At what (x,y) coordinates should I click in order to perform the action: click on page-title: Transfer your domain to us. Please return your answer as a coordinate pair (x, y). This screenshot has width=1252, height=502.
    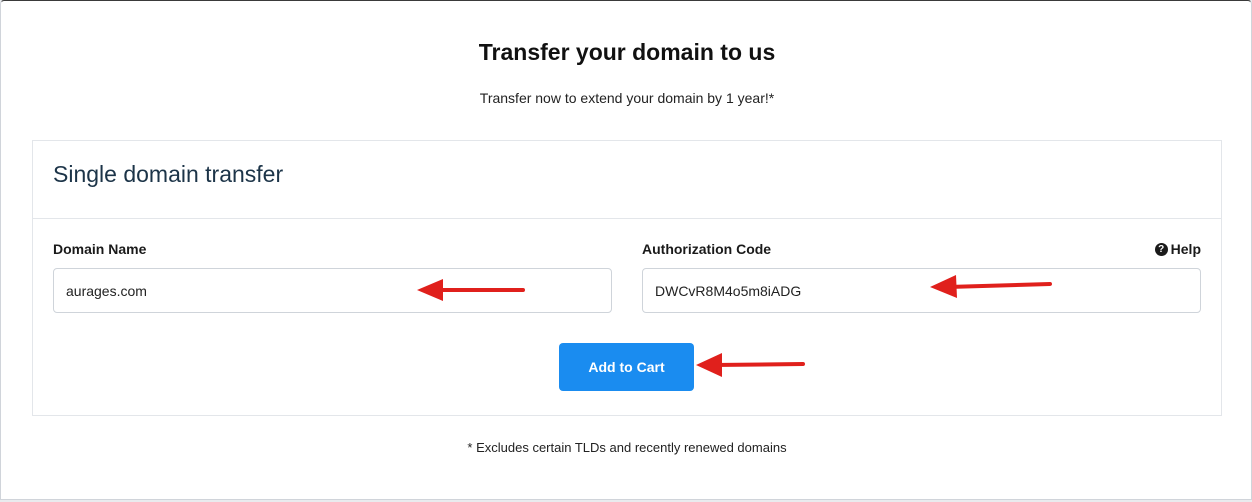
    Looking at the image, I should click on (627, 52).